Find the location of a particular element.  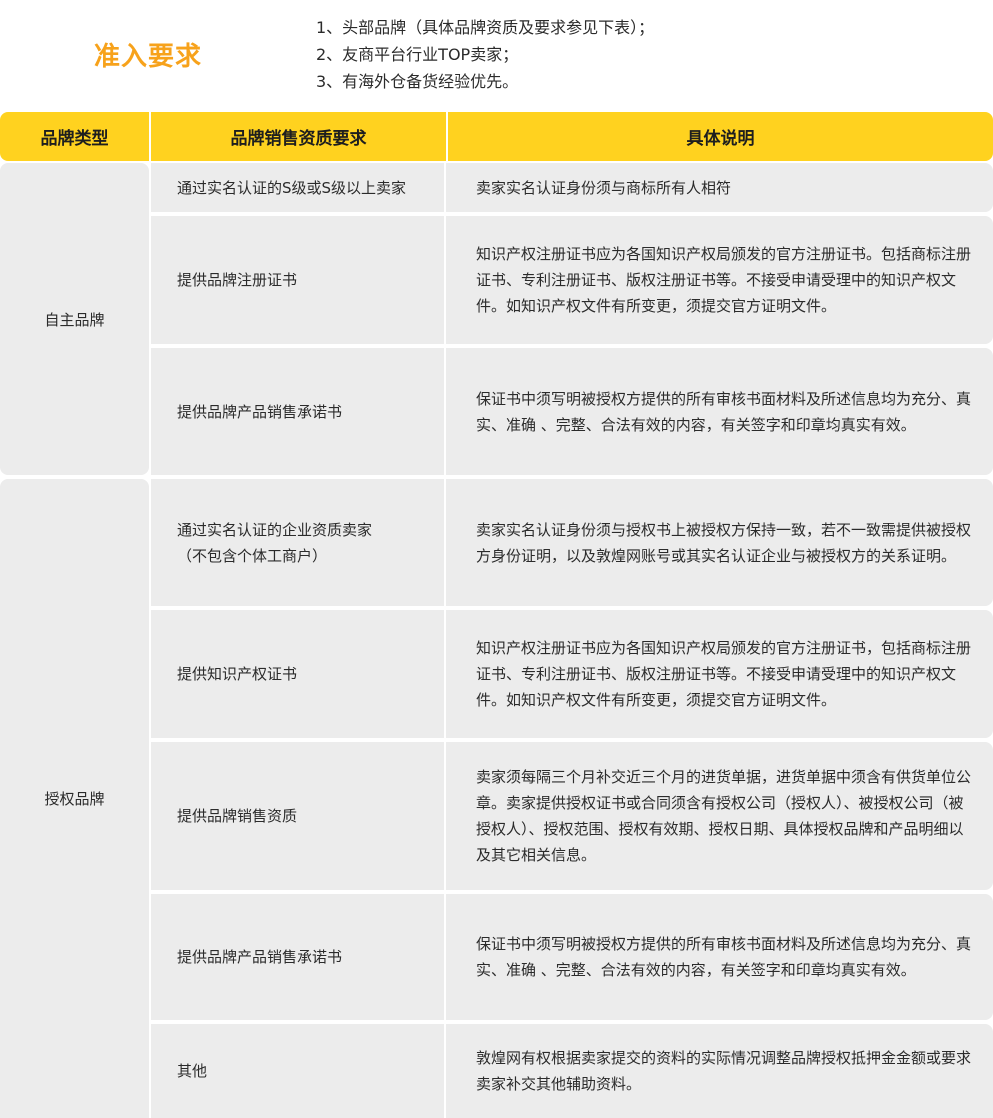

table-cell-description: 卖家实名认证身份须与商标所有人相符 is located at coordinates (719, 187).